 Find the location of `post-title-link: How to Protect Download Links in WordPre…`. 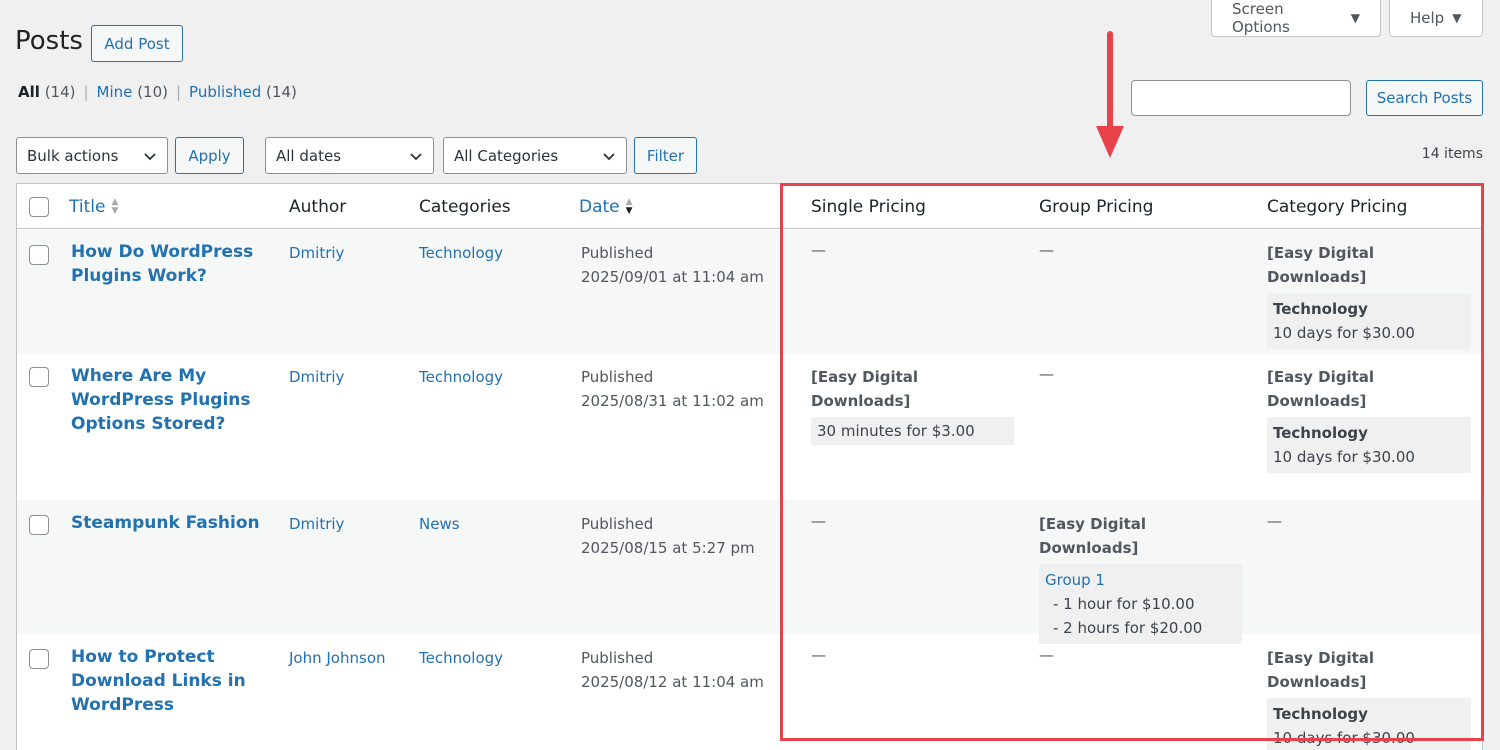

post-title-link: How to Protect Download Links in WordPre… is located at coordinates (171, 681).